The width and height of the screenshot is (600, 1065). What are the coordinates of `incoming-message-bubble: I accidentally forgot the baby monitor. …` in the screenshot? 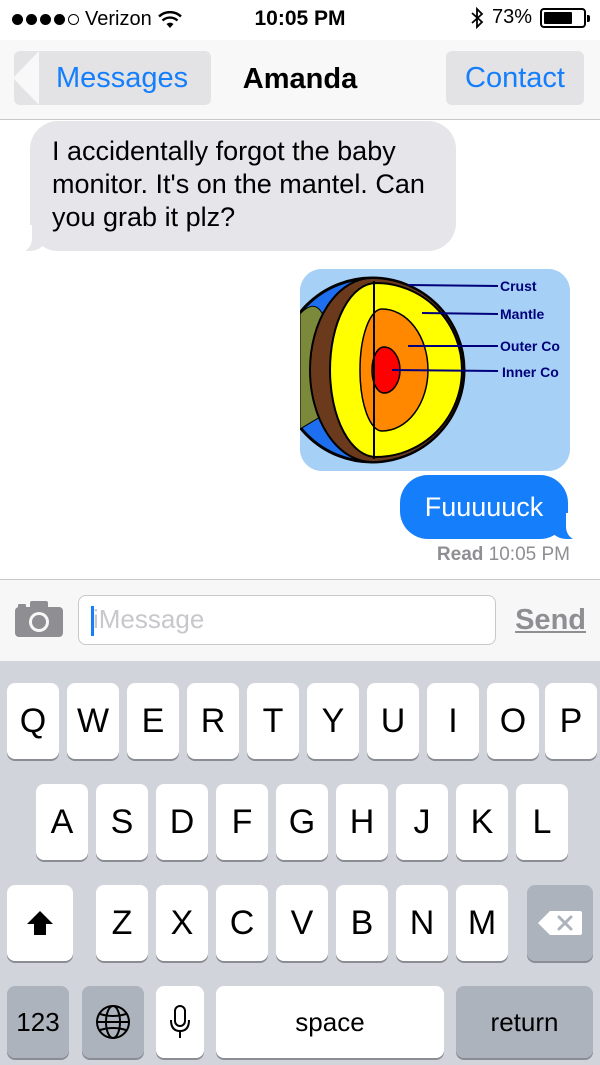 It's located at (231, 187).